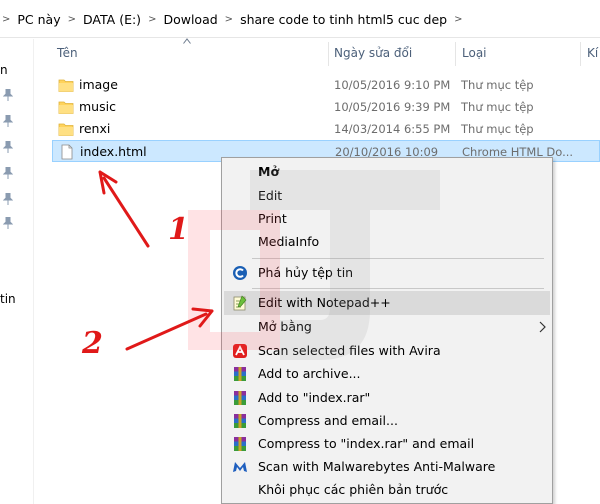 The image size is (600, 504). I want to click on column-header-name: Tên, so click(192, 53).